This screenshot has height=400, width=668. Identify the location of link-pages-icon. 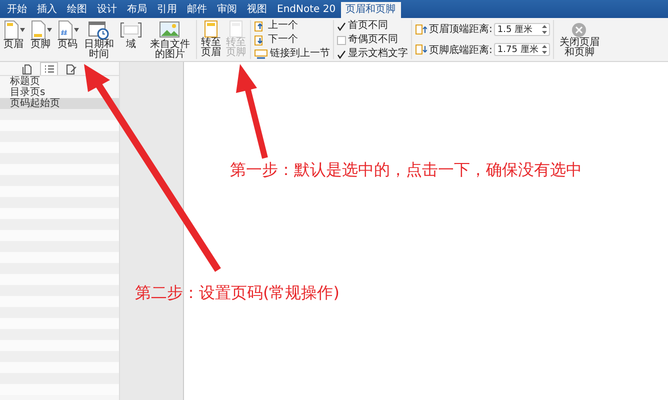
(261, 54).